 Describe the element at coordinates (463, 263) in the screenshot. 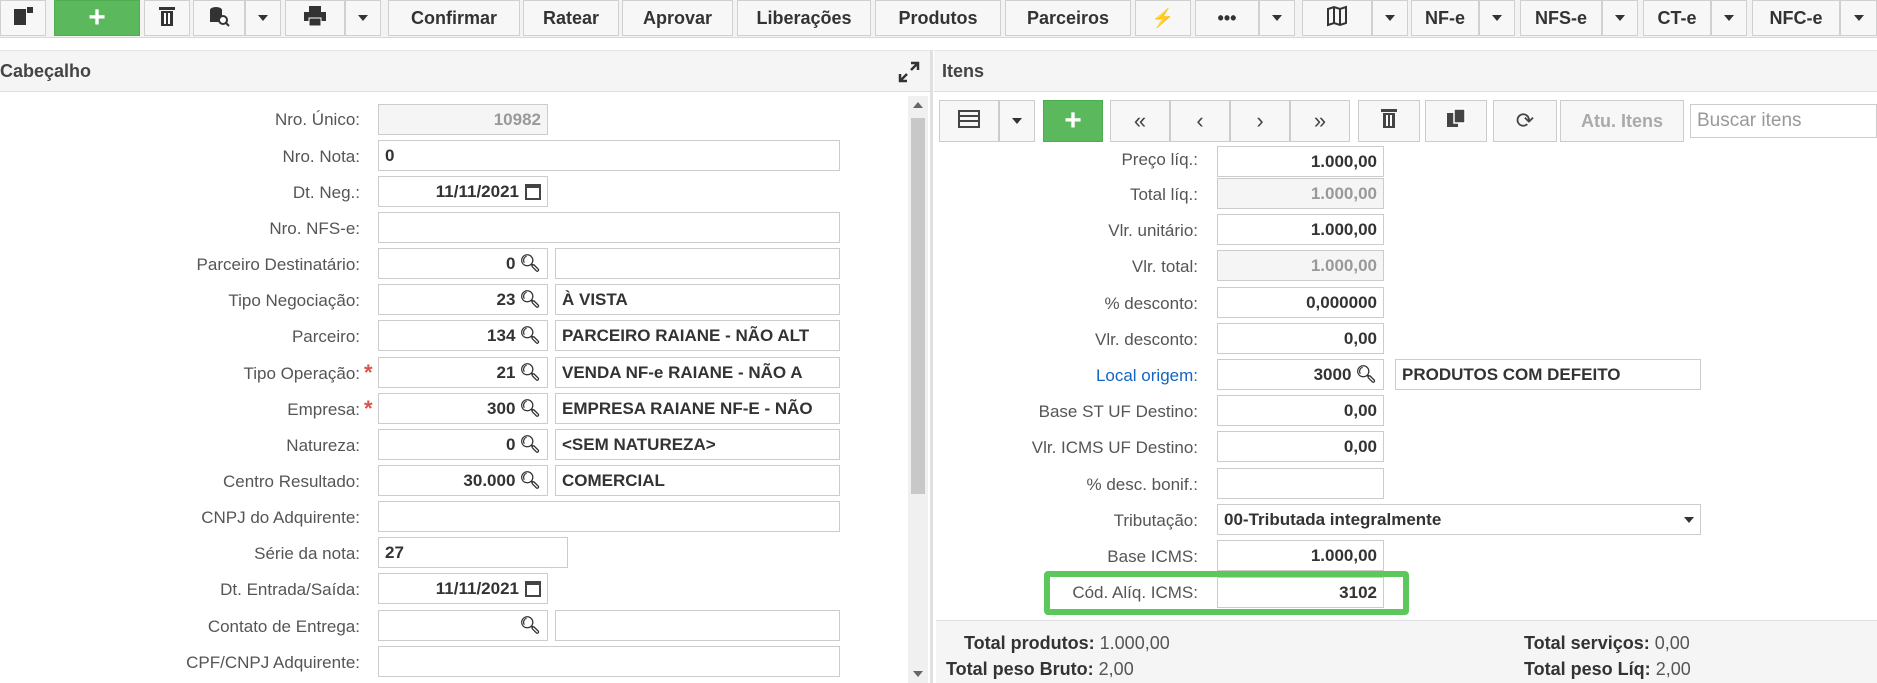

I see `parceiro-dest-code-field: 0 🔍︎` at that location.